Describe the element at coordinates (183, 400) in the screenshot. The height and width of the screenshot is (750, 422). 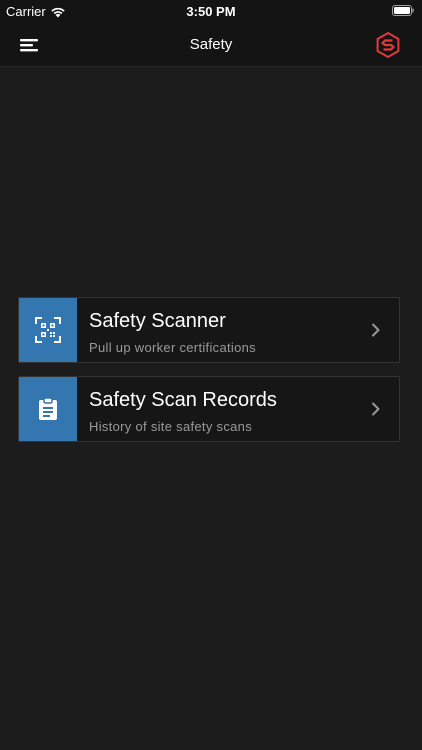
I see `card-title: Safety Scan Records` at that location.